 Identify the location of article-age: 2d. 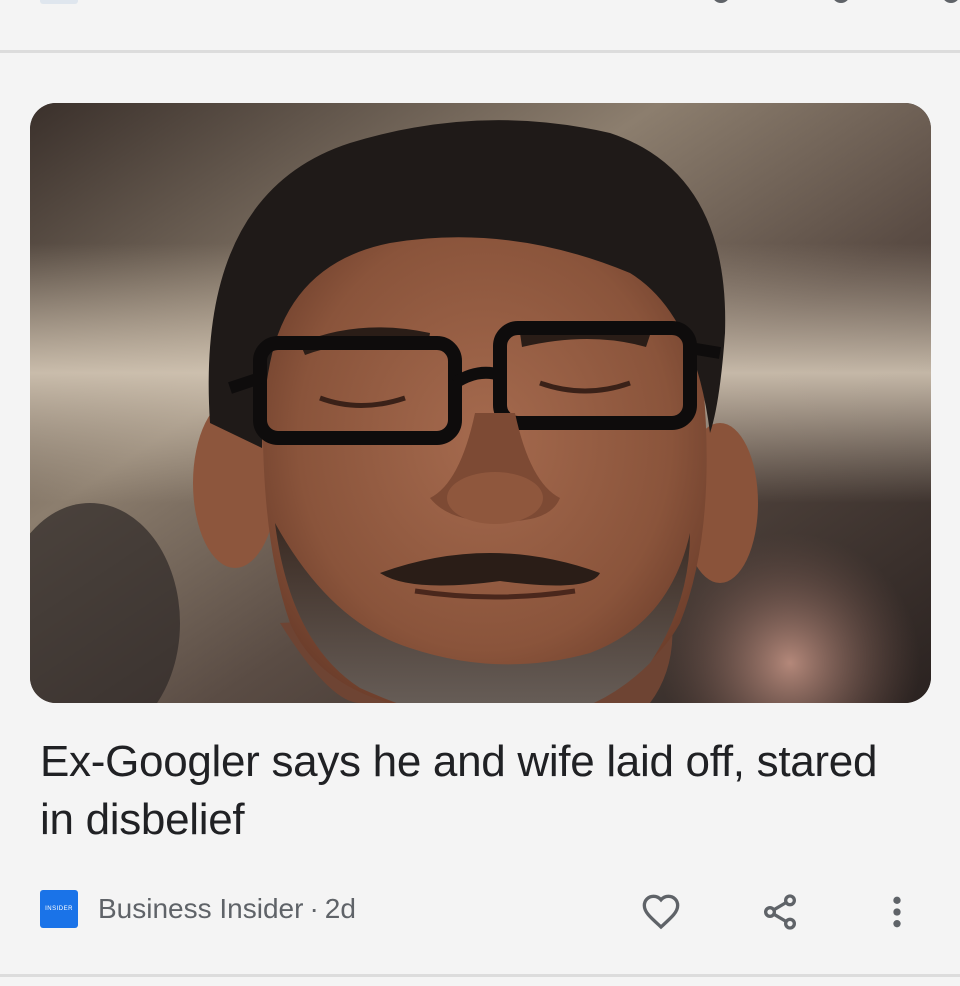
(340, 908).